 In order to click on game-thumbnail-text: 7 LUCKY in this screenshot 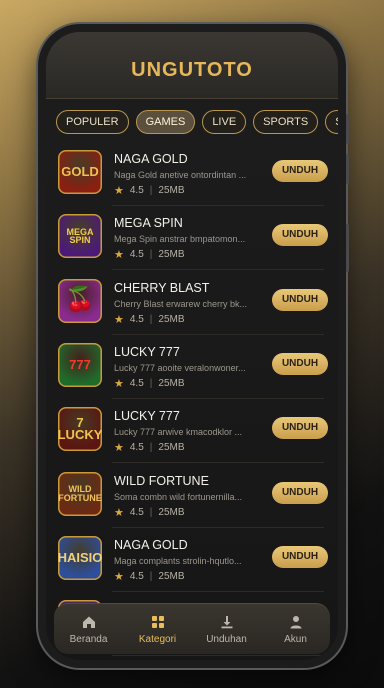, I will do `click(80, 428)`.